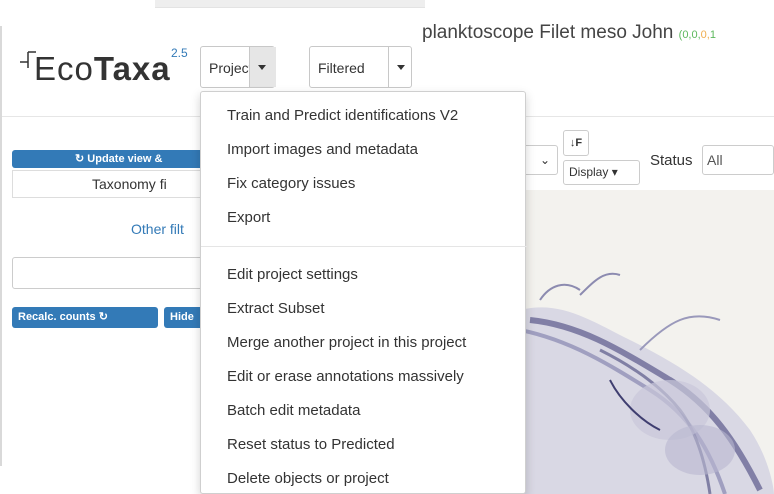  I want to click on filter-input, so click(112, 273).